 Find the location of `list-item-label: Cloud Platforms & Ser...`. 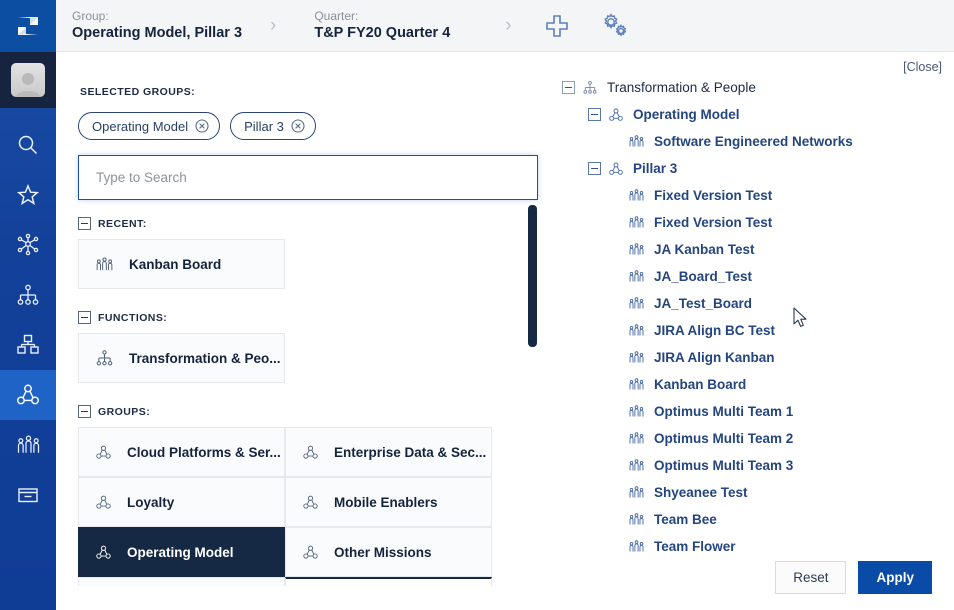

list-item-label: Cloud Platforms & Ser... is located at coordinates (204, 452).